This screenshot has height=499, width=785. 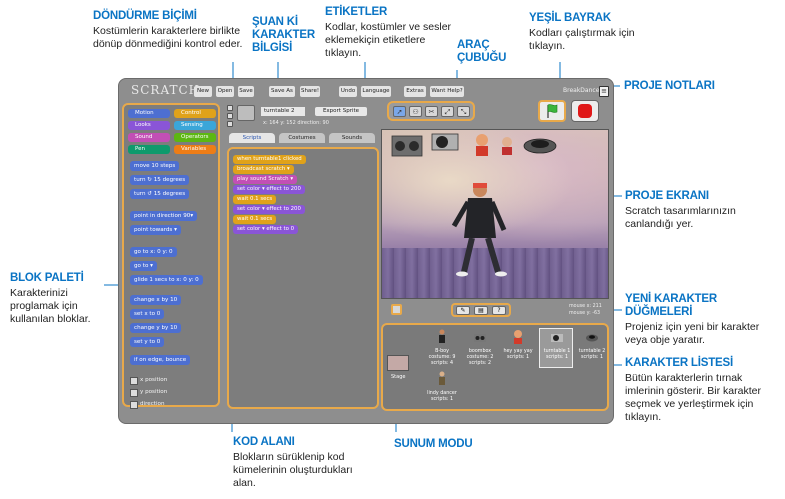 I want to click on sprite-name-text: turntable 2, so click(x=592, y=351).